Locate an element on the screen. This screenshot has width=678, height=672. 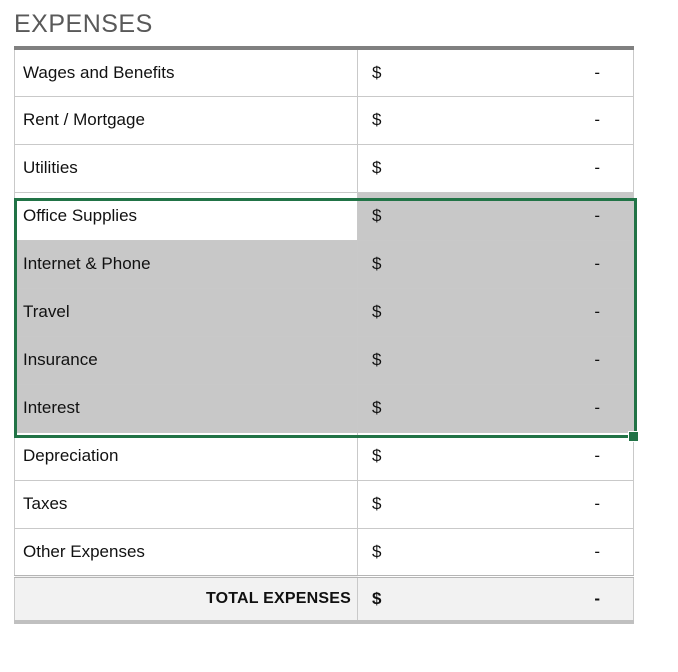
total-currency-symbol: $ is located at coordinates (377, 598).